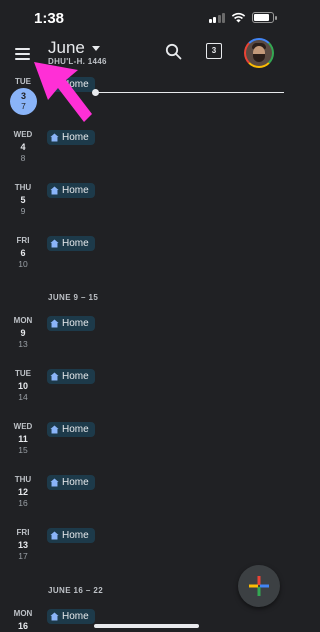  I want to click on day-number: 6, so click(23, 253).